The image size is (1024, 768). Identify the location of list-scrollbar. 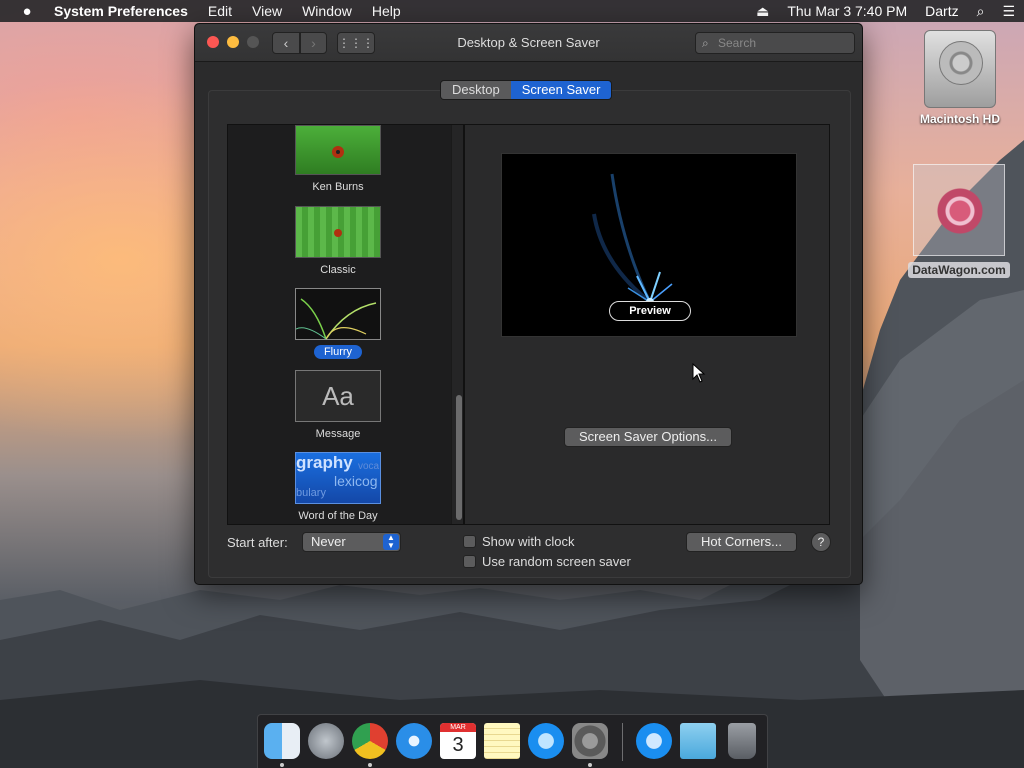
(457, 324).